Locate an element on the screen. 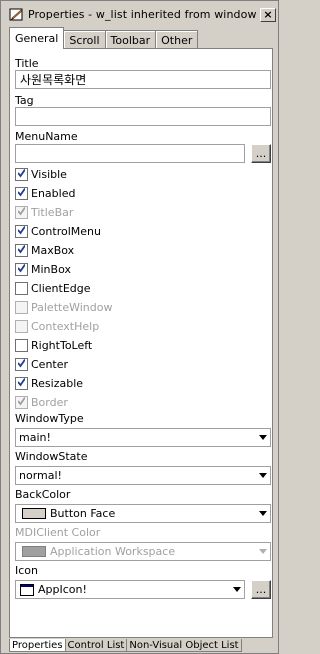 This screenshot has height=654, width=320. checkbox-maxbox: MaxBox is located at coordinates (44, 250).